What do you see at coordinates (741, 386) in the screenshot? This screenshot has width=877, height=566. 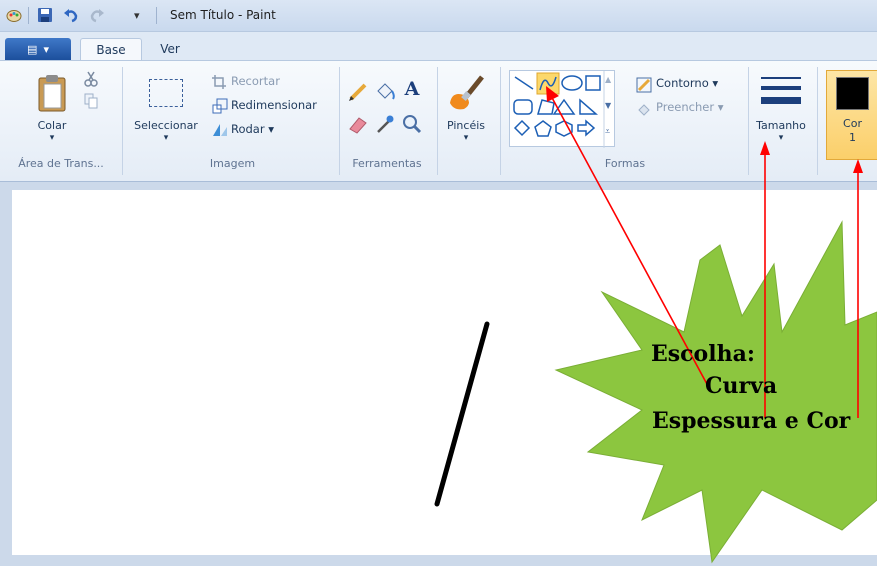 I see `callout-line-2: Curva` at bounding box center [741, 386].